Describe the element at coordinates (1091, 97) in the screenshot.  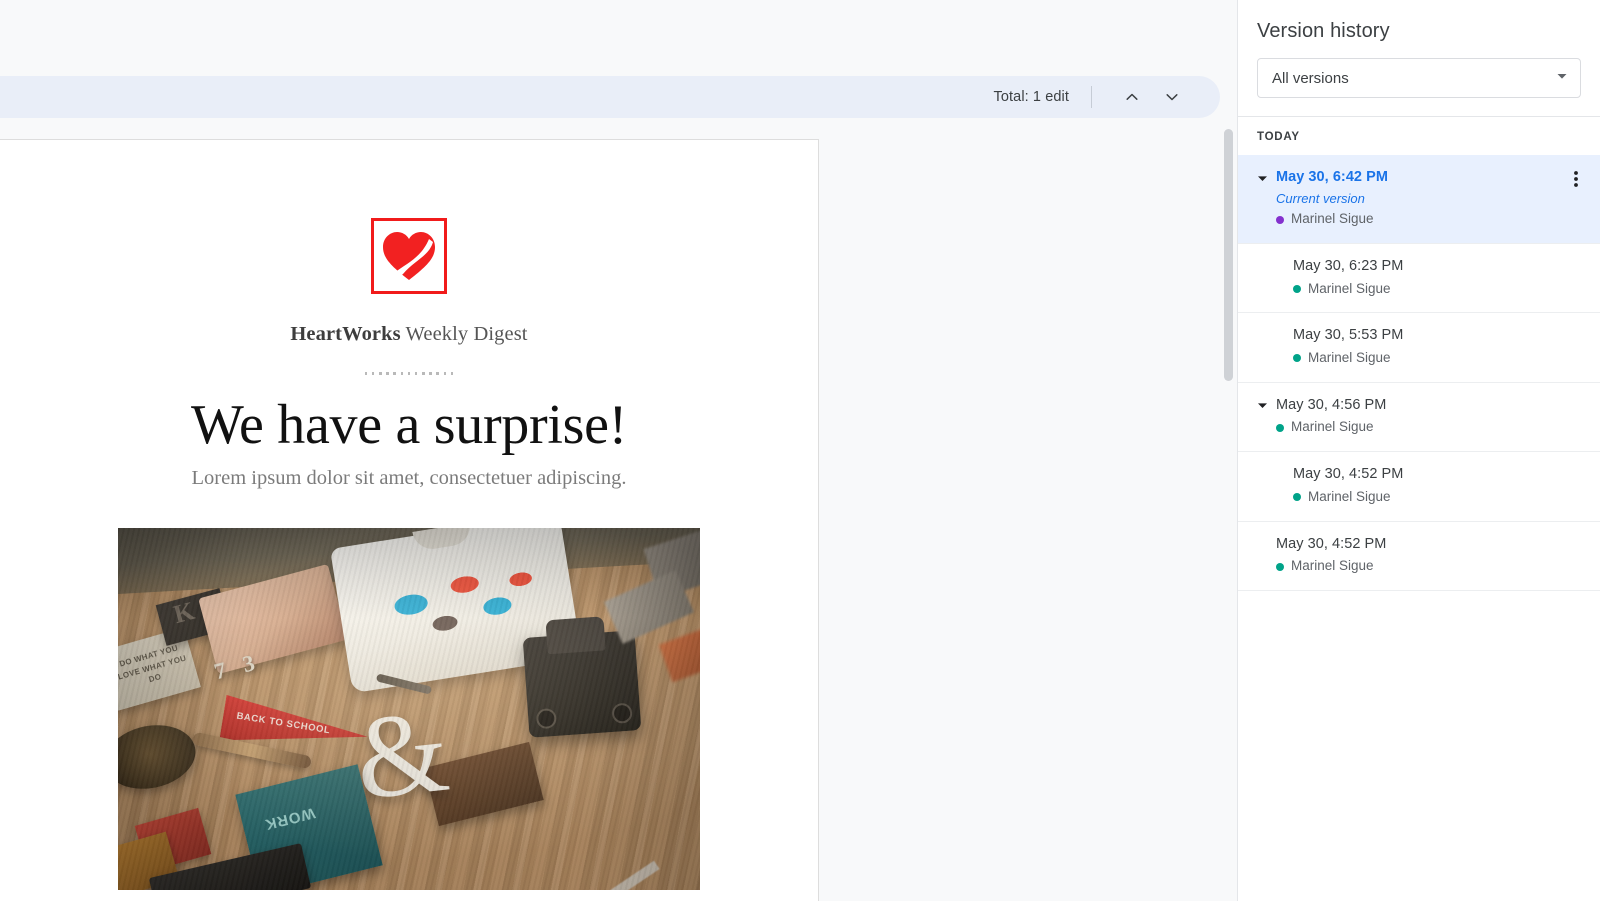
I see `toolbar-divider` at that location.